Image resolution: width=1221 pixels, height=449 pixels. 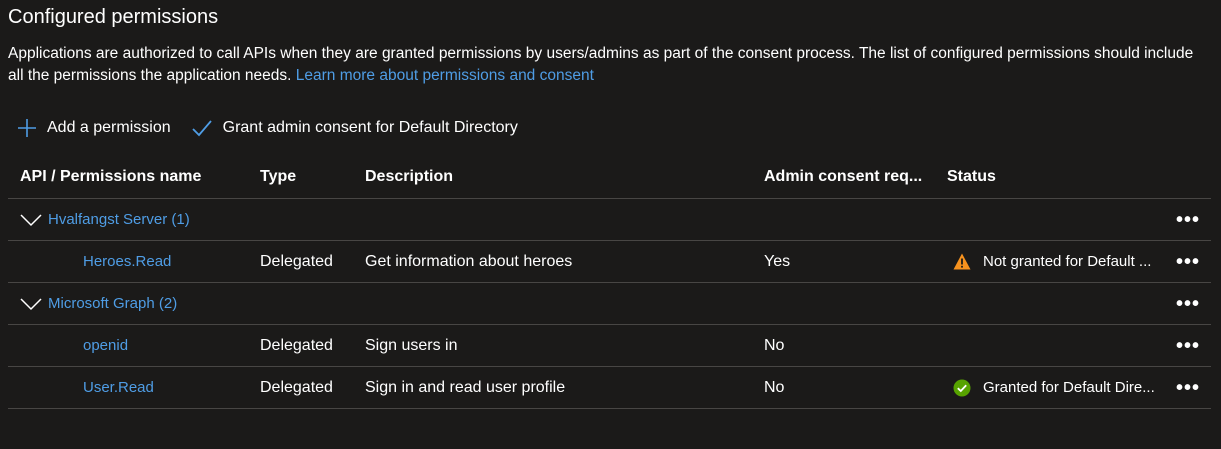 What do you see at coordinates (278, 177) in the screenshot?
I see `header-type: Type` at bounding box center [278, 177].